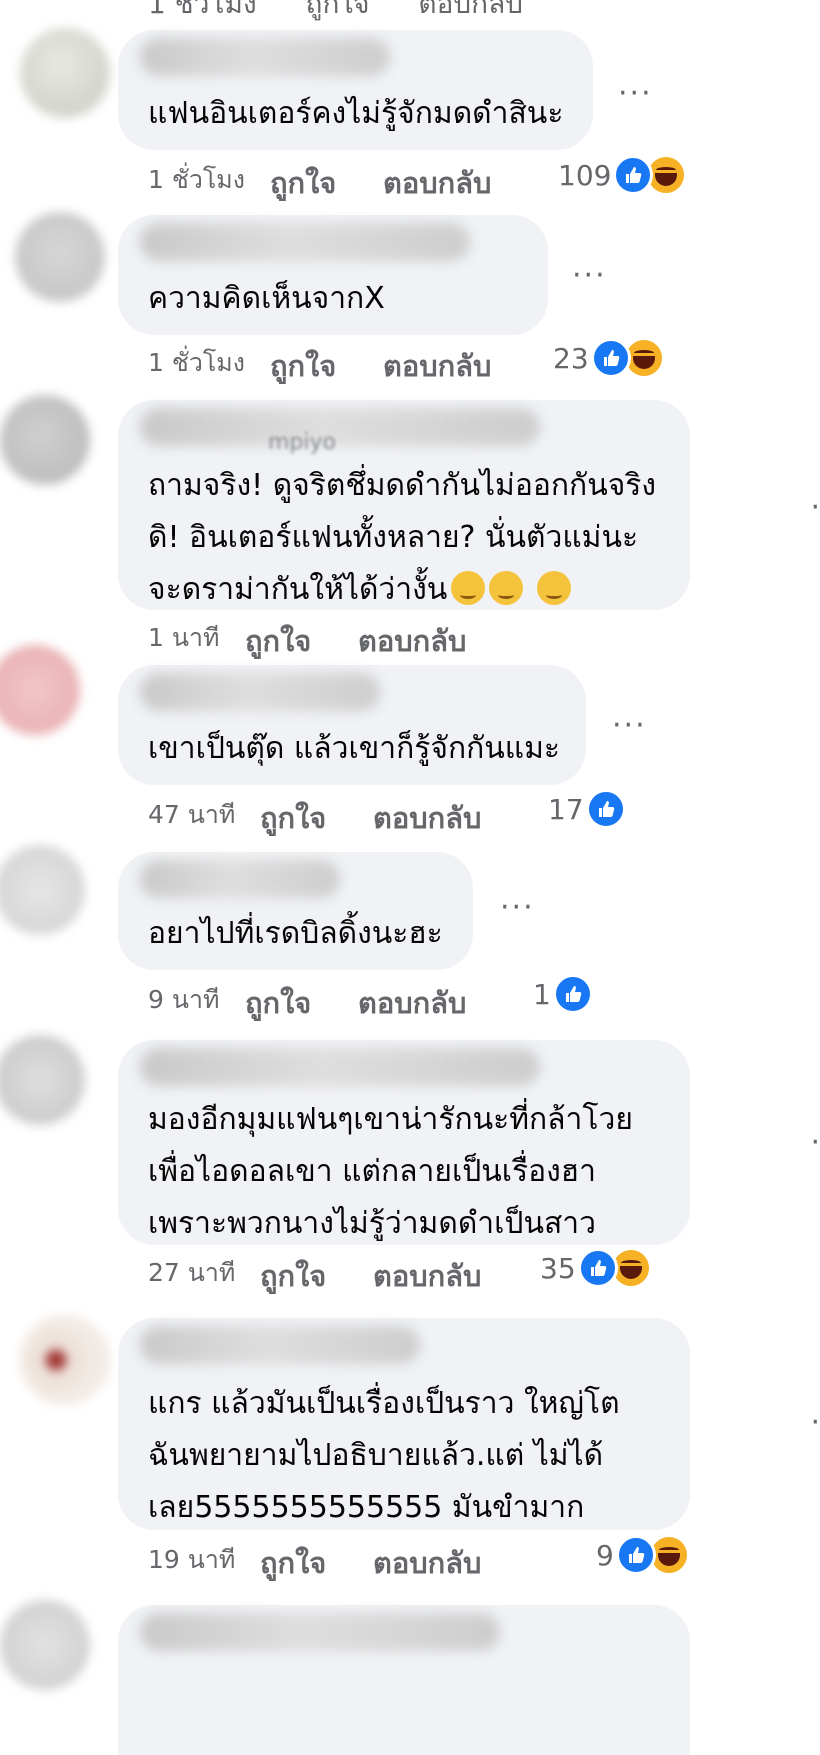  Describe the element at coordinates (333, 275) in the screenshot. I see `comment-bubble: ความคิดเห็นจากX` at that location.